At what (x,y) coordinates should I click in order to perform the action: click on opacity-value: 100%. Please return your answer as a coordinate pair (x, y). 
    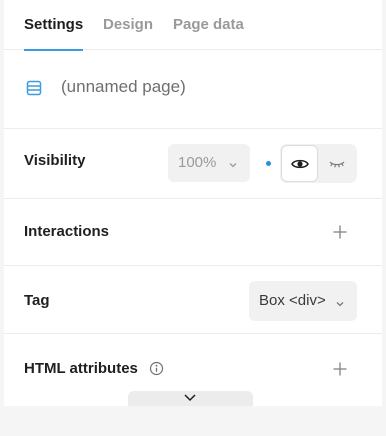
    Looking at the image, I should click on (197, 162).